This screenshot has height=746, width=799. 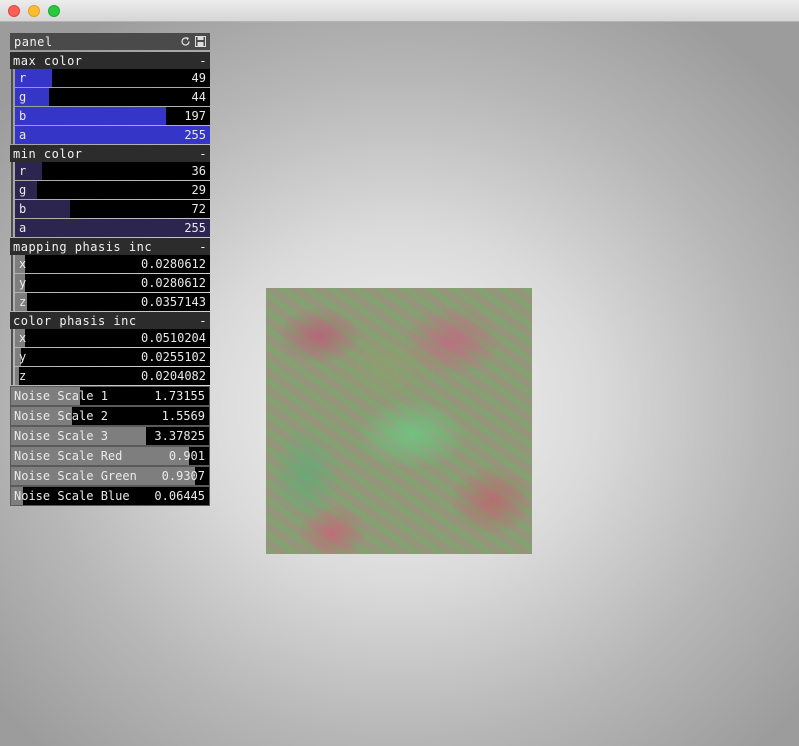 I want to click on group-title: mapping phasis inc, so click(x=83, y=246).